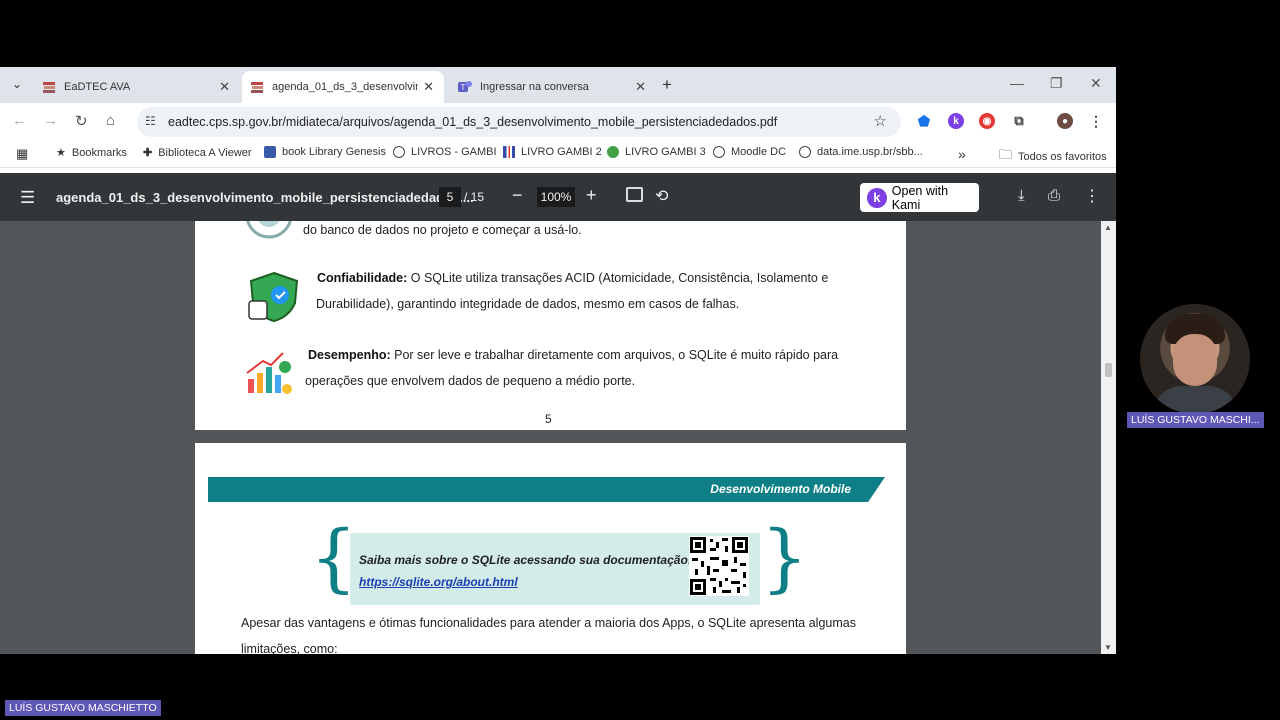  I want to click on participant-avatar, so click(1195, 359).